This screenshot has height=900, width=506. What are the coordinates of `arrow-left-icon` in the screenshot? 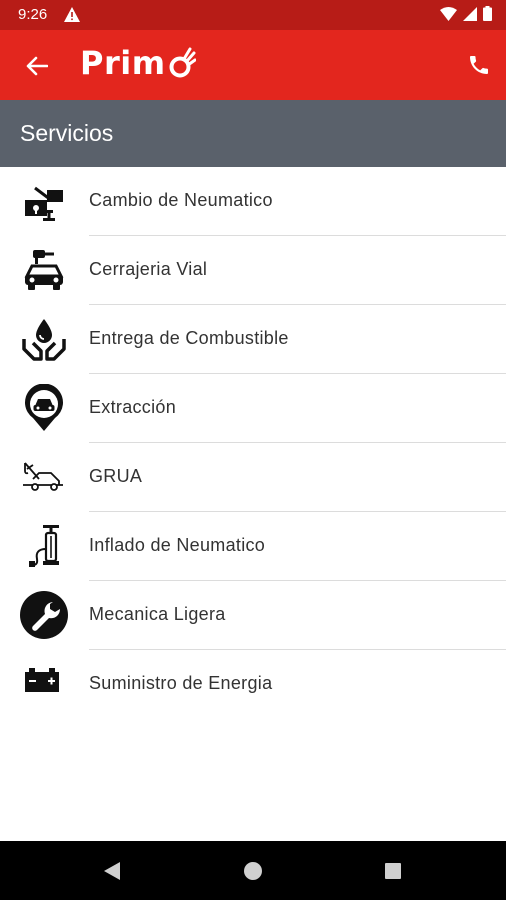 It's located at (37, 66).